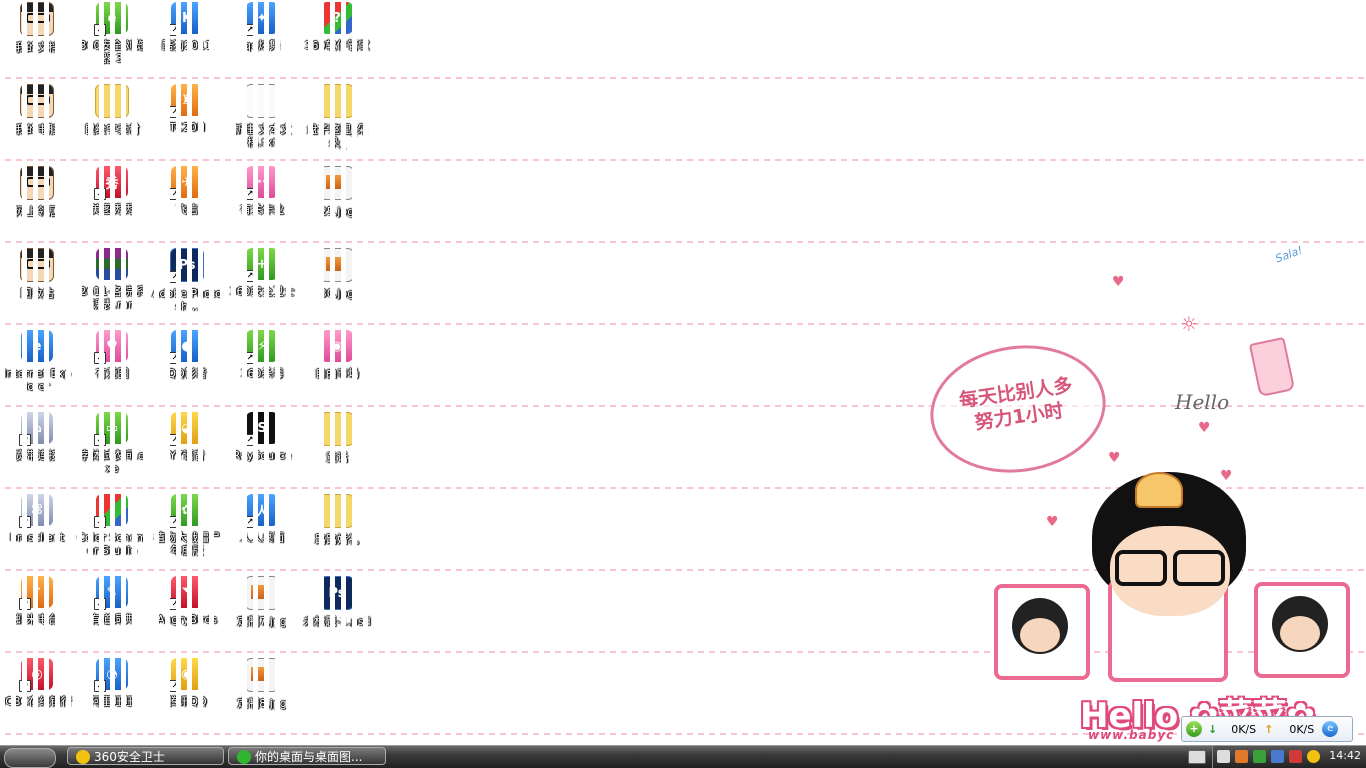  Describe the element at coordinates (186, 511) in the screenshot. I see `plants-zombies-icon: ✿ ↗` at that location.